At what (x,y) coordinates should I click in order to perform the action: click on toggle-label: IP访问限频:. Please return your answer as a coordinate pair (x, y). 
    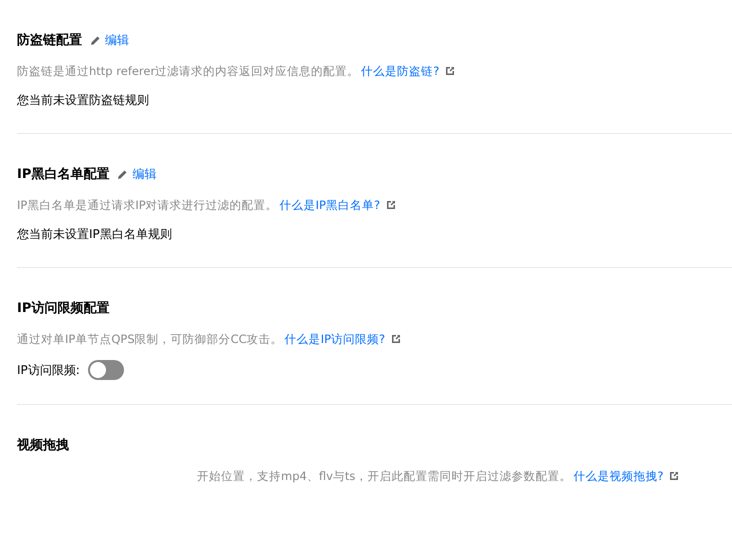
    Looking at the image, I should click on (48, 370).